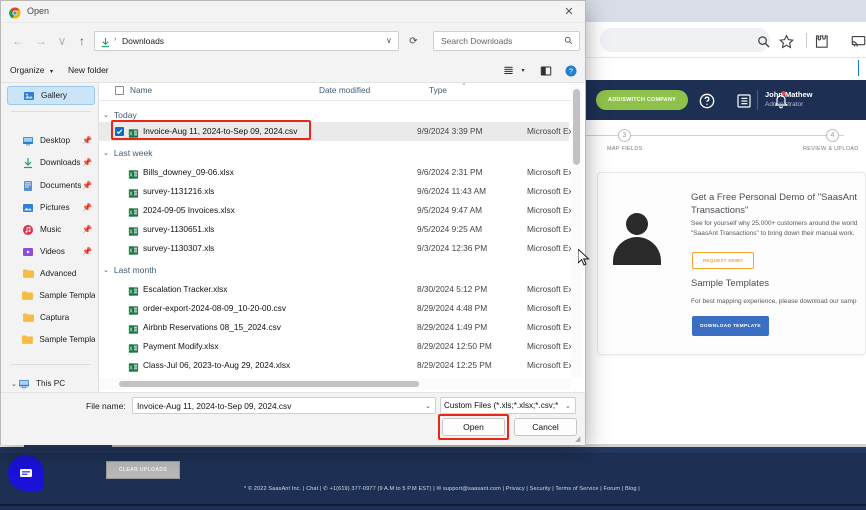 This screenshot has width=866, height=510. What do you see at coordinates (706, 100) in the screenshot?
I see `question-mark-icon` at bounding box center [706, 100].